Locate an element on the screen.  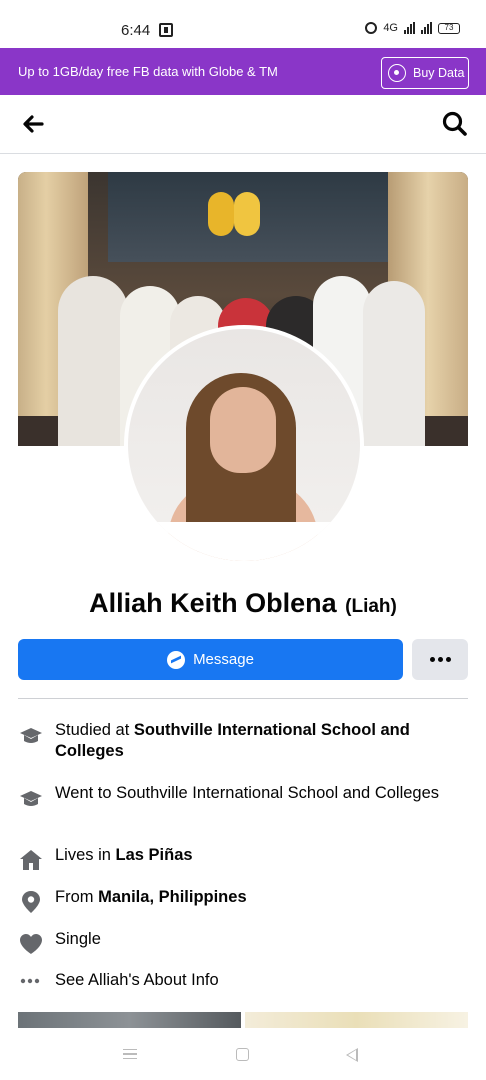
messenger-icon is located at coordinates (176, 659).